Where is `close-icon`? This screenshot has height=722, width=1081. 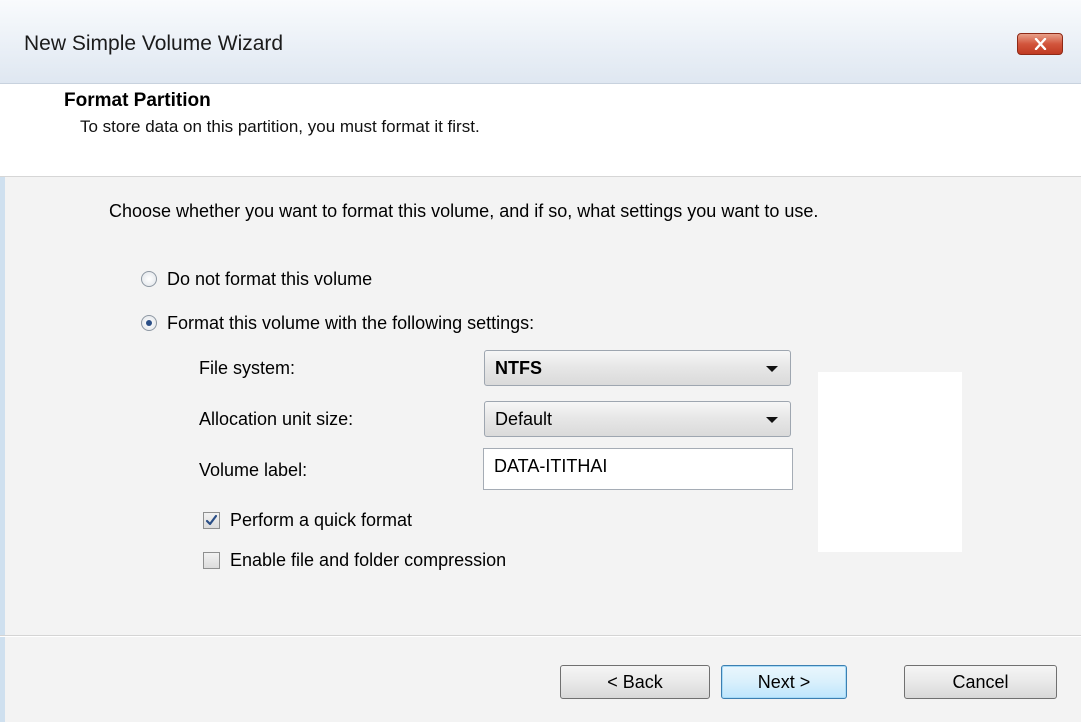
close-icon is located at coordinates (1040, 44).